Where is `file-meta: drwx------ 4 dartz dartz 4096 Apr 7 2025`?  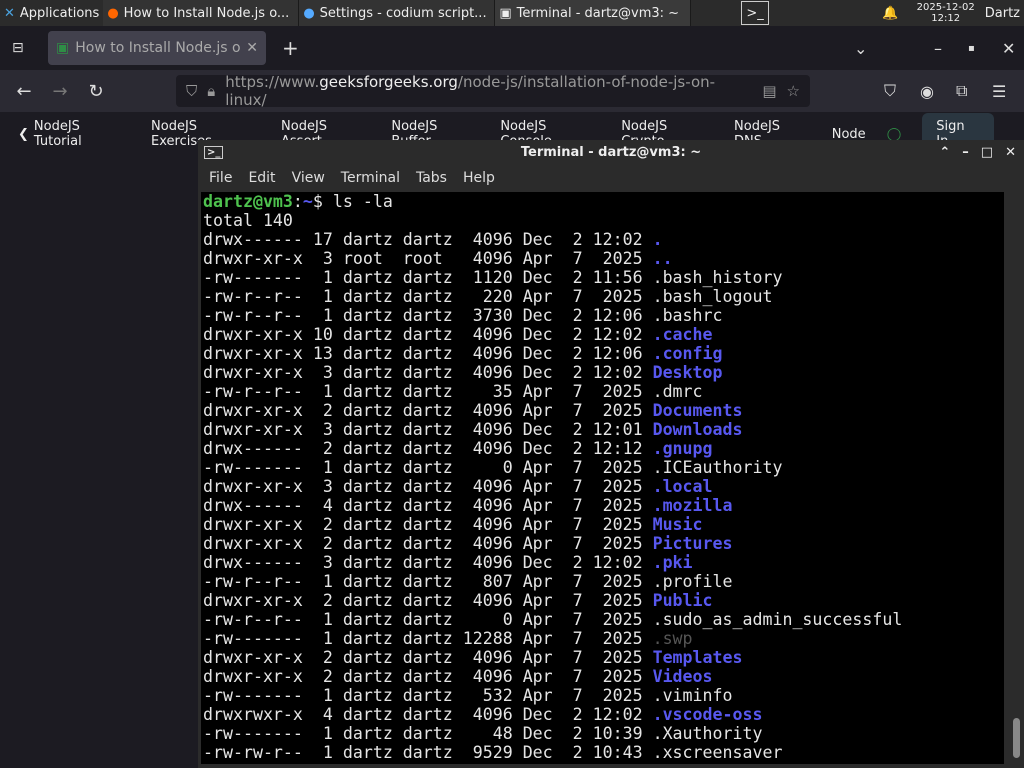 file-meta: drwx------ 4 dartz dartz 4096 Apr 7 2025 is located at coordinates (428, 505).